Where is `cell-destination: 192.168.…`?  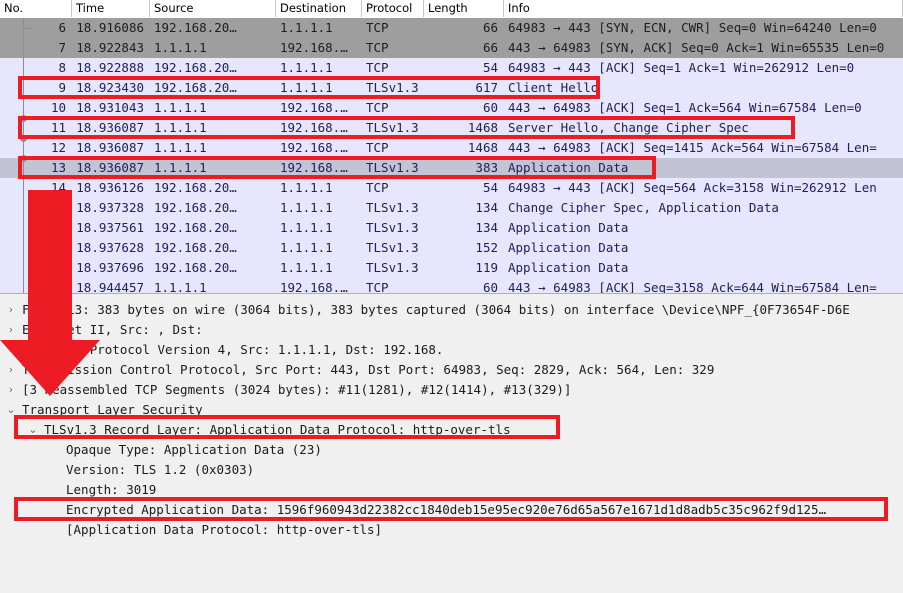 cell-destination: 192.168.… is located at coordinates (314, 286).